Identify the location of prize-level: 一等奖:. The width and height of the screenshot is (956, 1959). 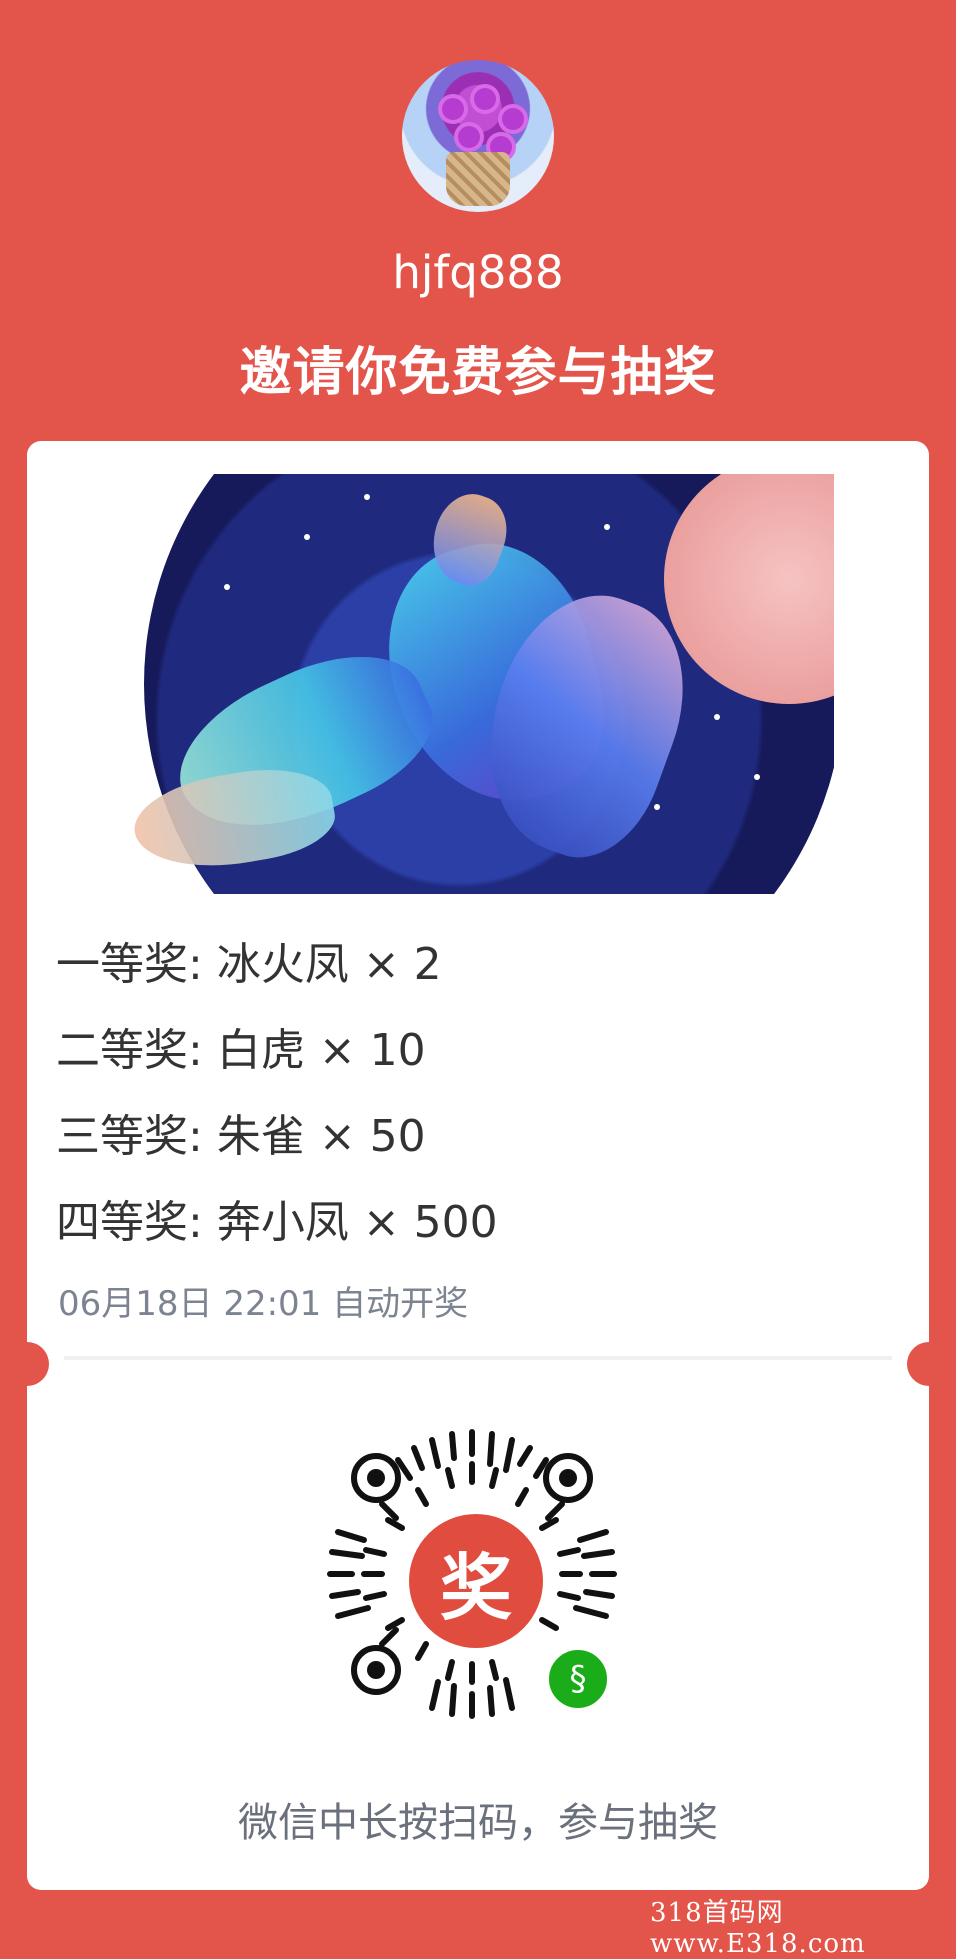
(129, 964).